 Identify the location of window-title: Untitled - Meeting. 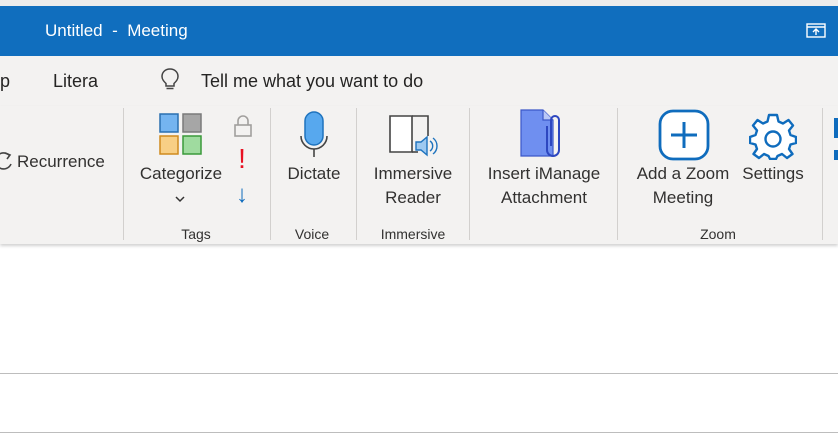
(116, 30).